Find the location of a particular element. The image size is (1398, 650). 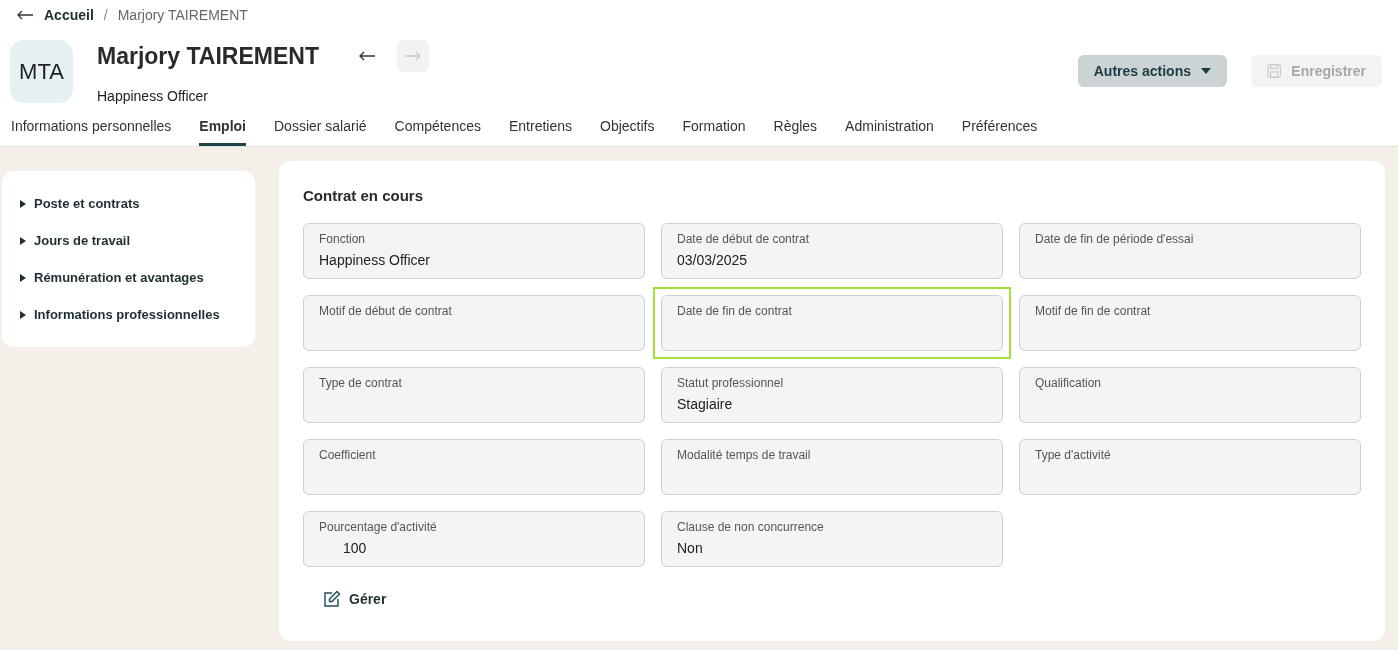

sidebar-item: Informations professionnelles is located at coordinates (128, 314).